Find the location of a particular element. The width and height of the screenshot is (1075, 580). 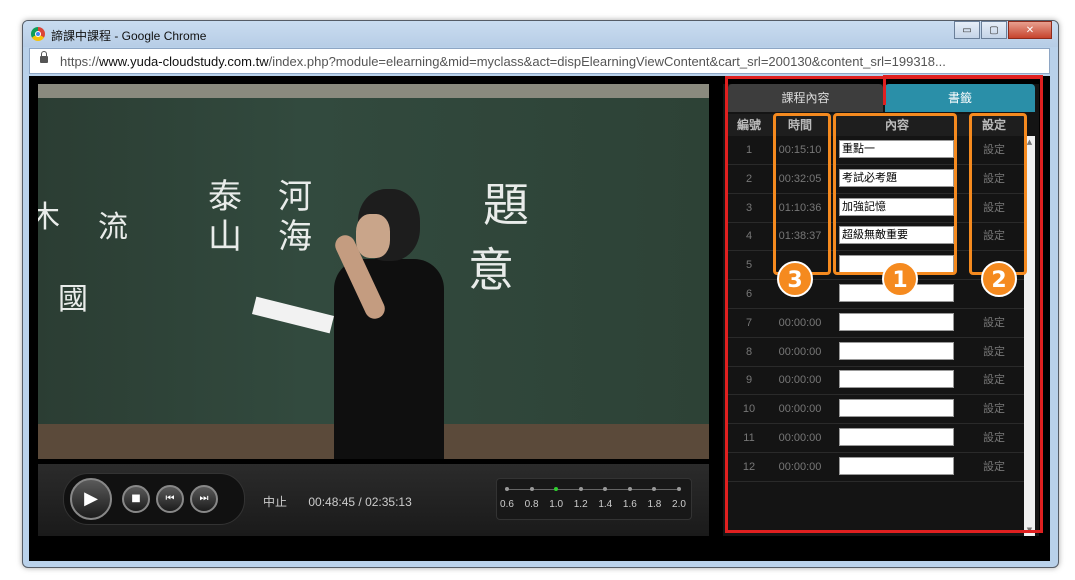

row-number: 8 is located at coordinates (749, 351).